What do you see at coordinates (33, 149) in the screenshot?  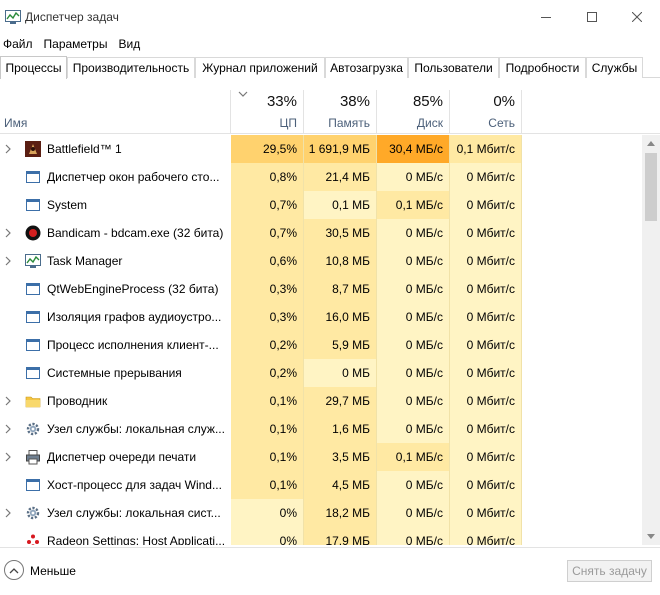 I see `battlefield-icon` at bounding box center [33, 149].